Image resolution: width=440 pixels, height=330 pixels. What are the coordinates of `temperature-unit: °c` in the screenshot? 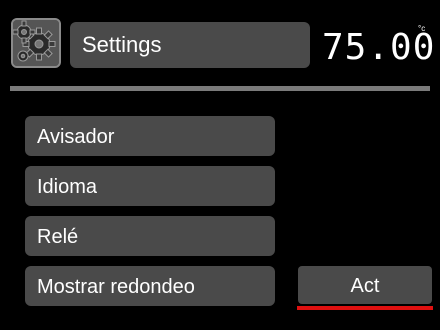 It's located at (422, 28).